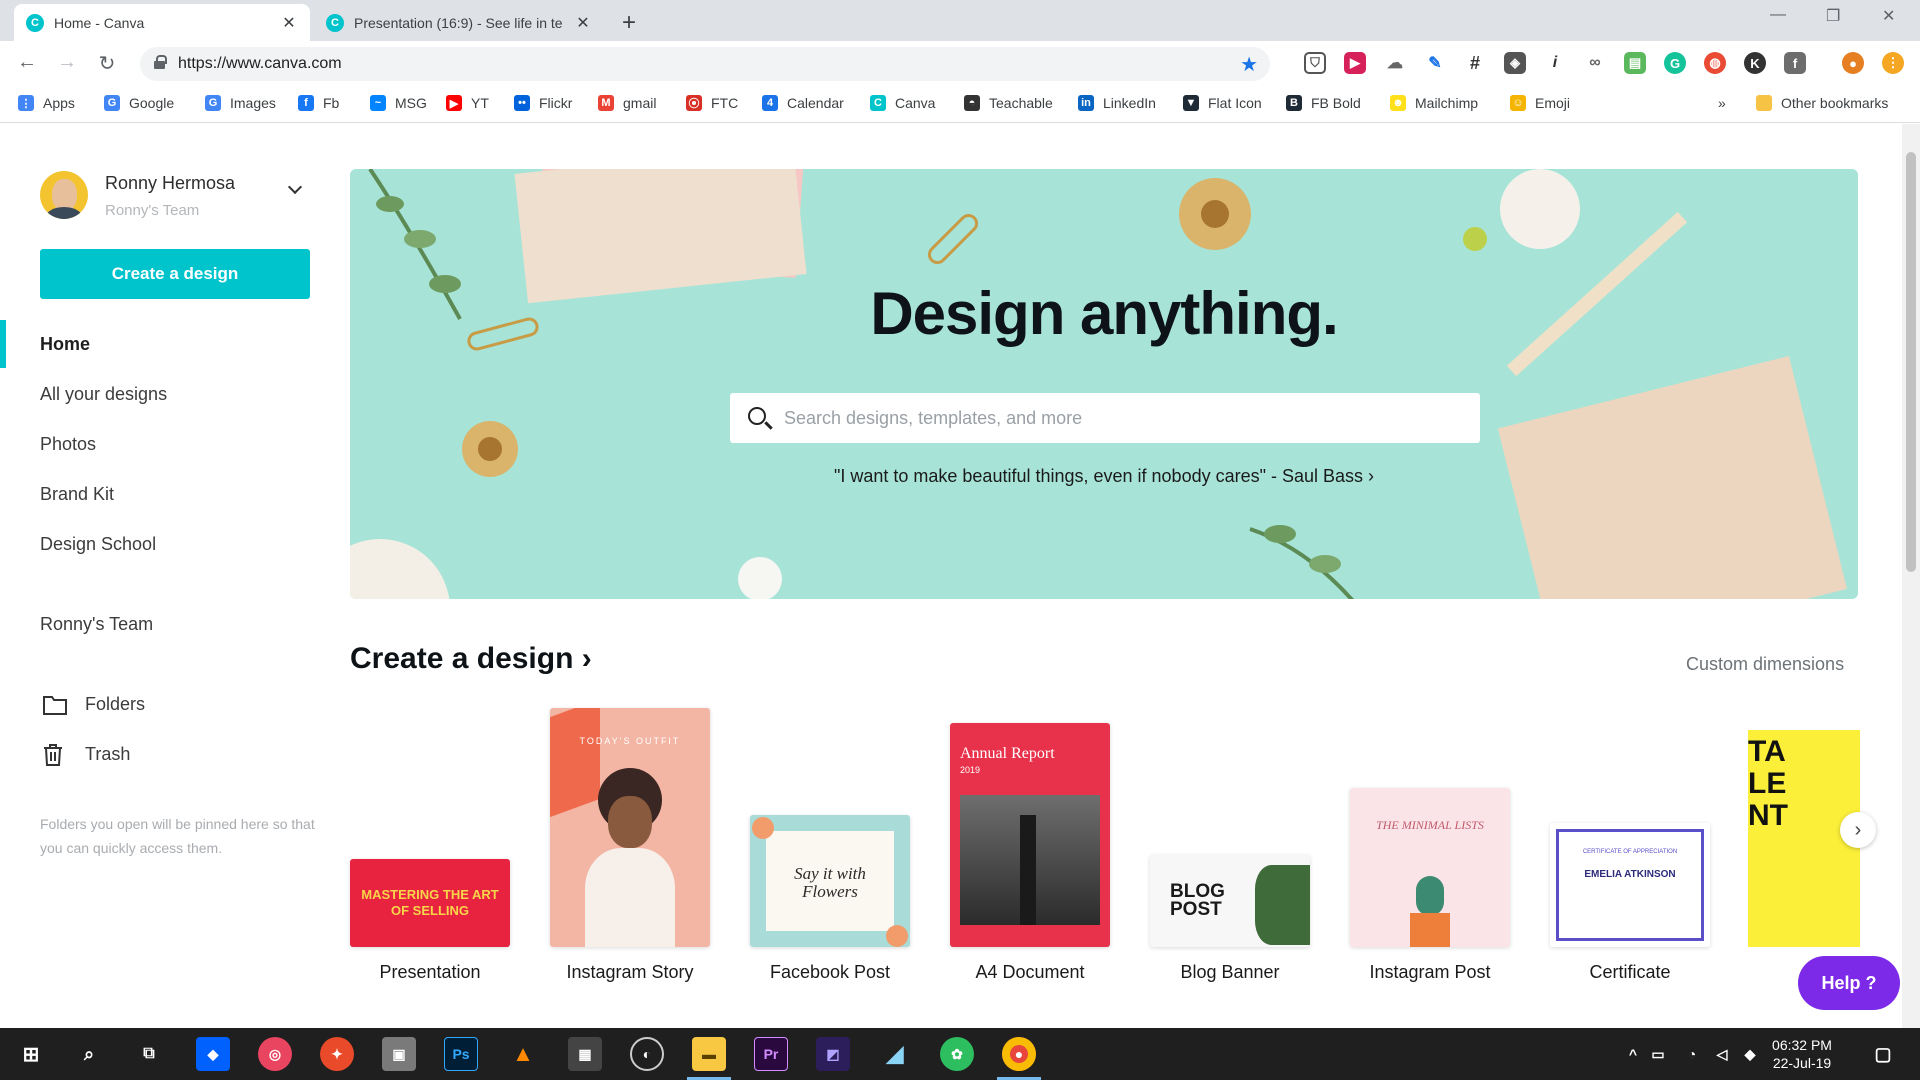 The width and height of the screenshot is (1920, 1080). I want to click on shield-icon: ◈, so click(1515, 63).